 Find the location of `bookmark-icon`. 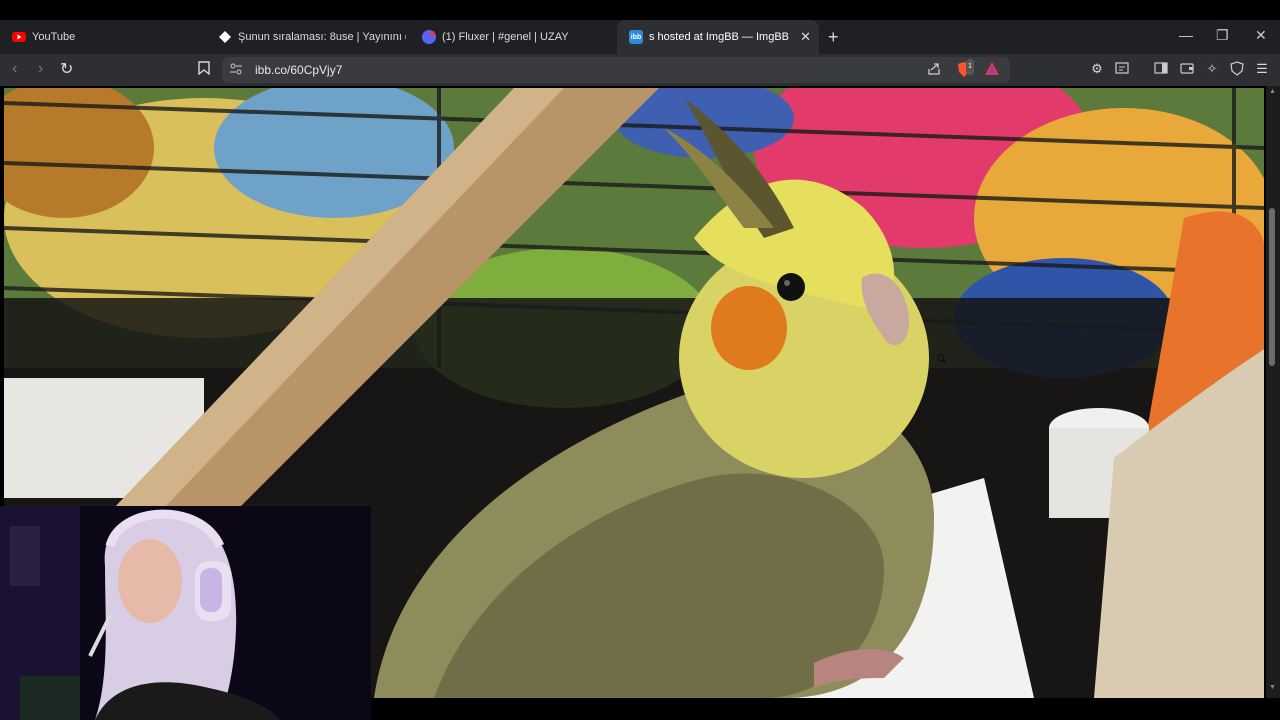

bookmark-icon is located at coordinates (204, 69).